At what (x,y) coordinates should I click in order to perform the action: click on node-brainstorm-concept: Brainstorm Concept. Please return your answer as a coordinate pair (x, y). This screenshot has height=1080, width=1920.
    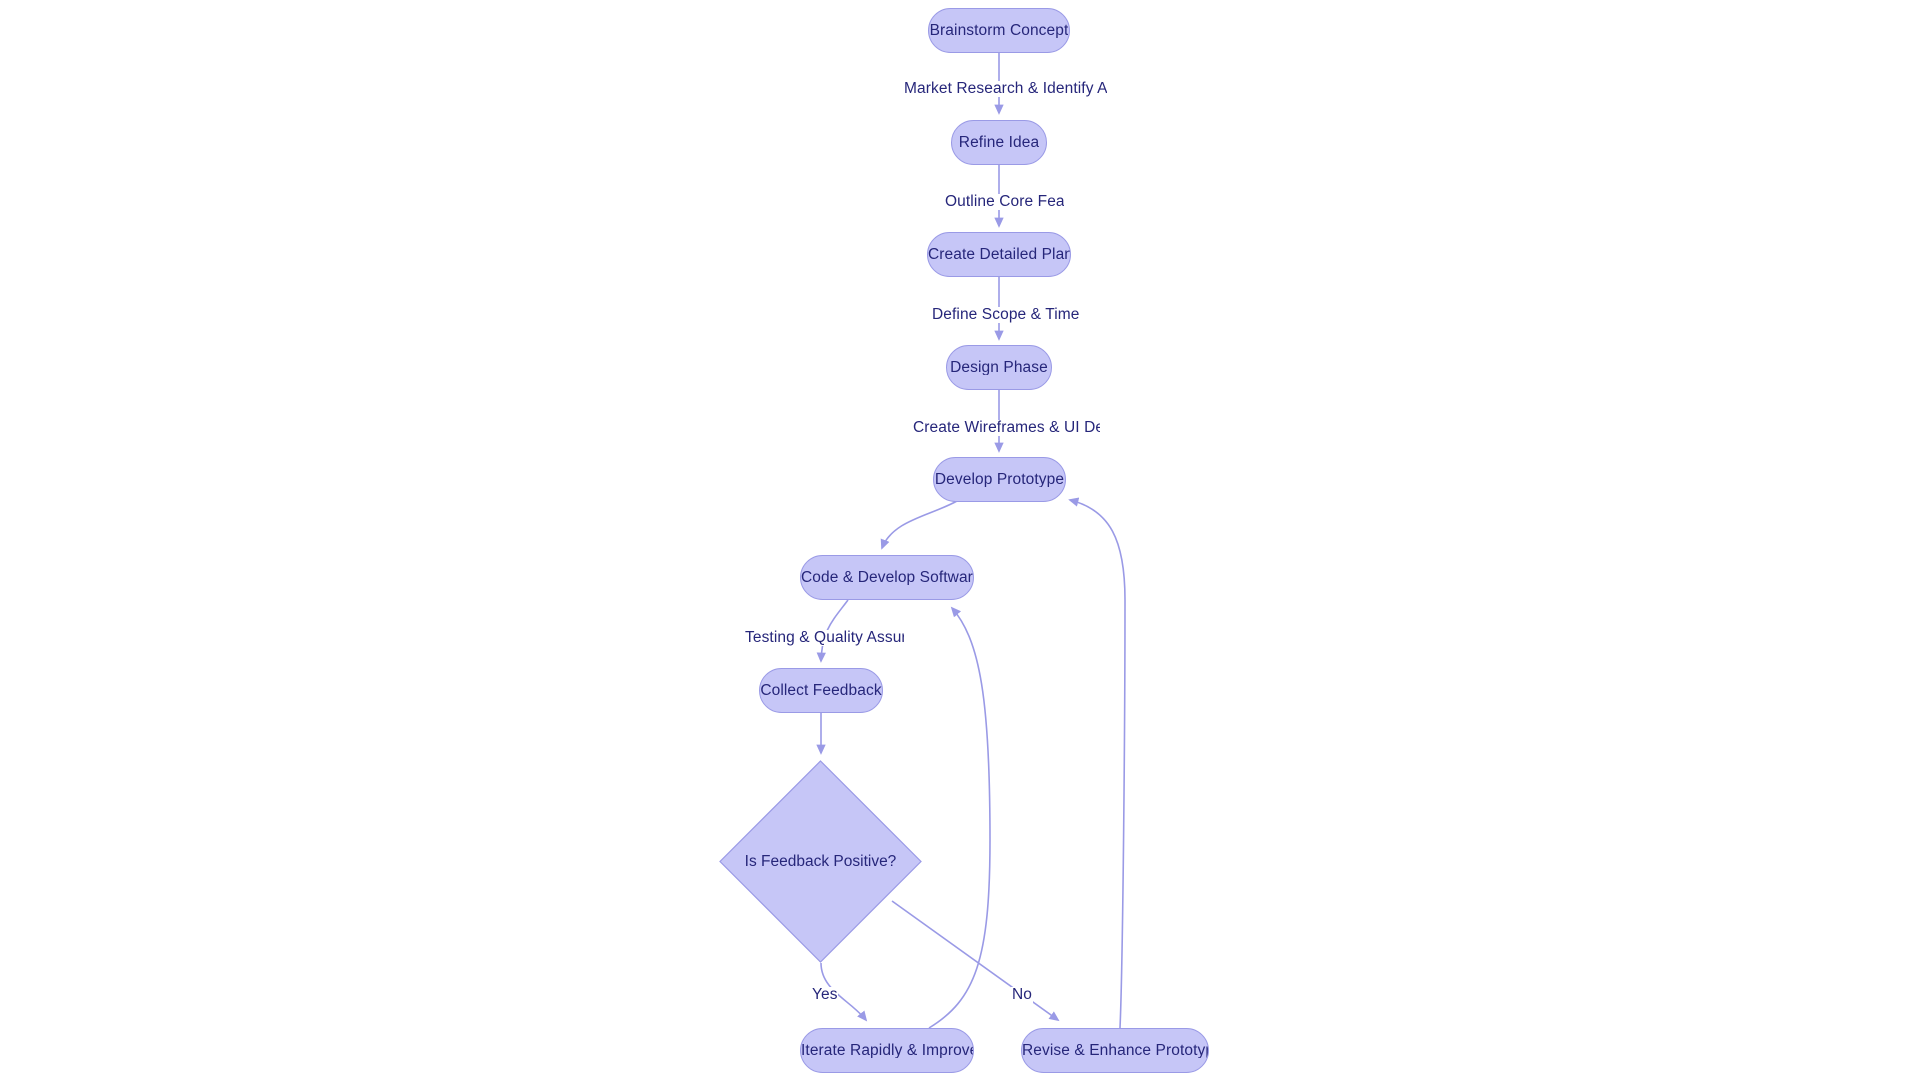
    Looking at the image, I should click on (999, 30).